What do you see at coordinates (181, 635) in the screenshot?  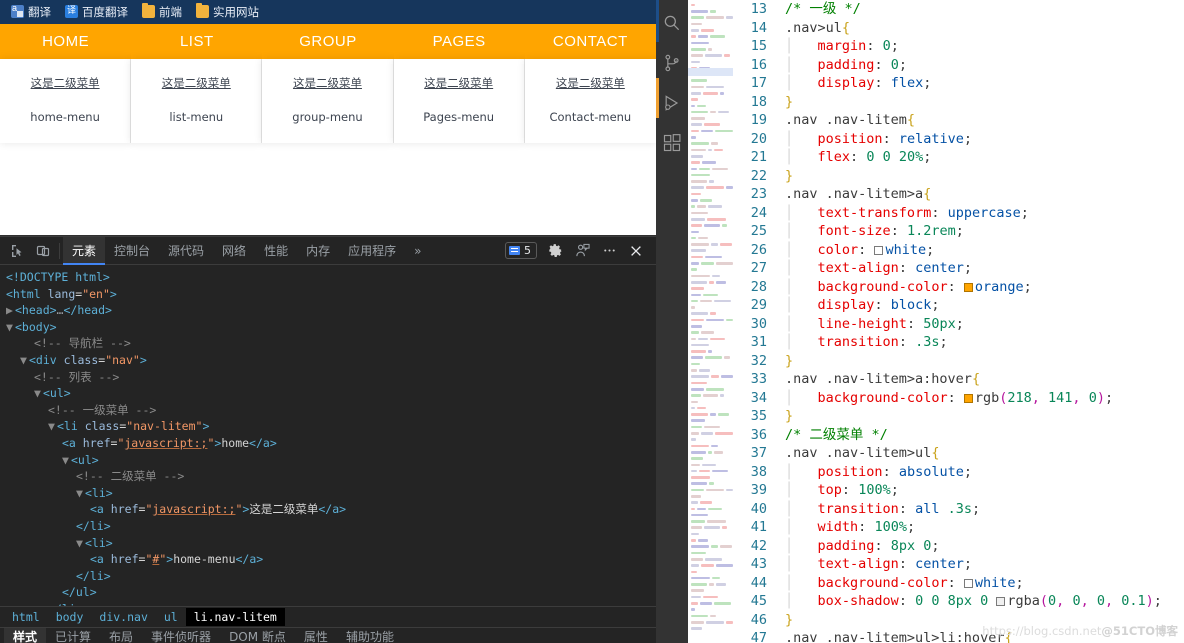 I see `styles-tab: 事件侦听器` at bounding box center [181, 635].